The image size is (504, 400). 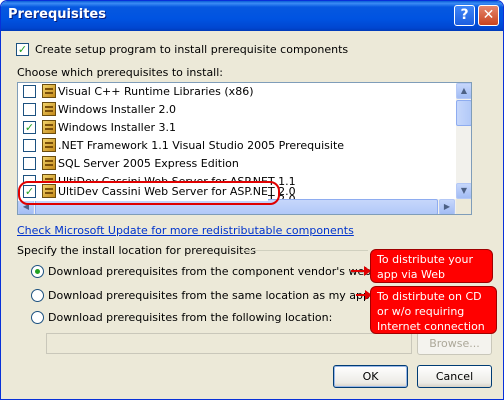 What do you see at coordinates (464, 15) in the screenshot?
I see `help-button: ?` at bounding box center [464, 15].